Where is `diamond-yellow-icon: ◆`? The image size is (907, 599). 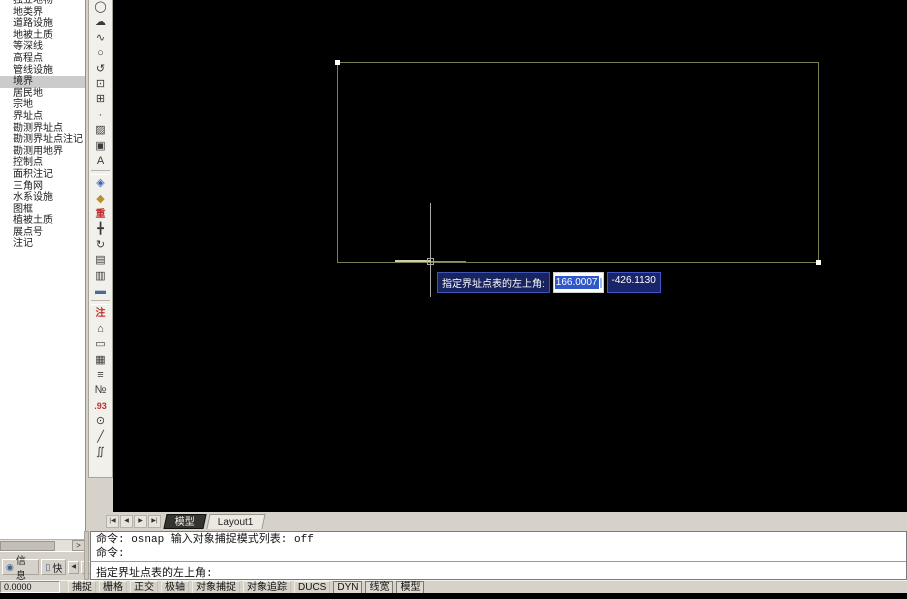 diamond-yellow-icon: ◆ is located at coordinates (100, 199).